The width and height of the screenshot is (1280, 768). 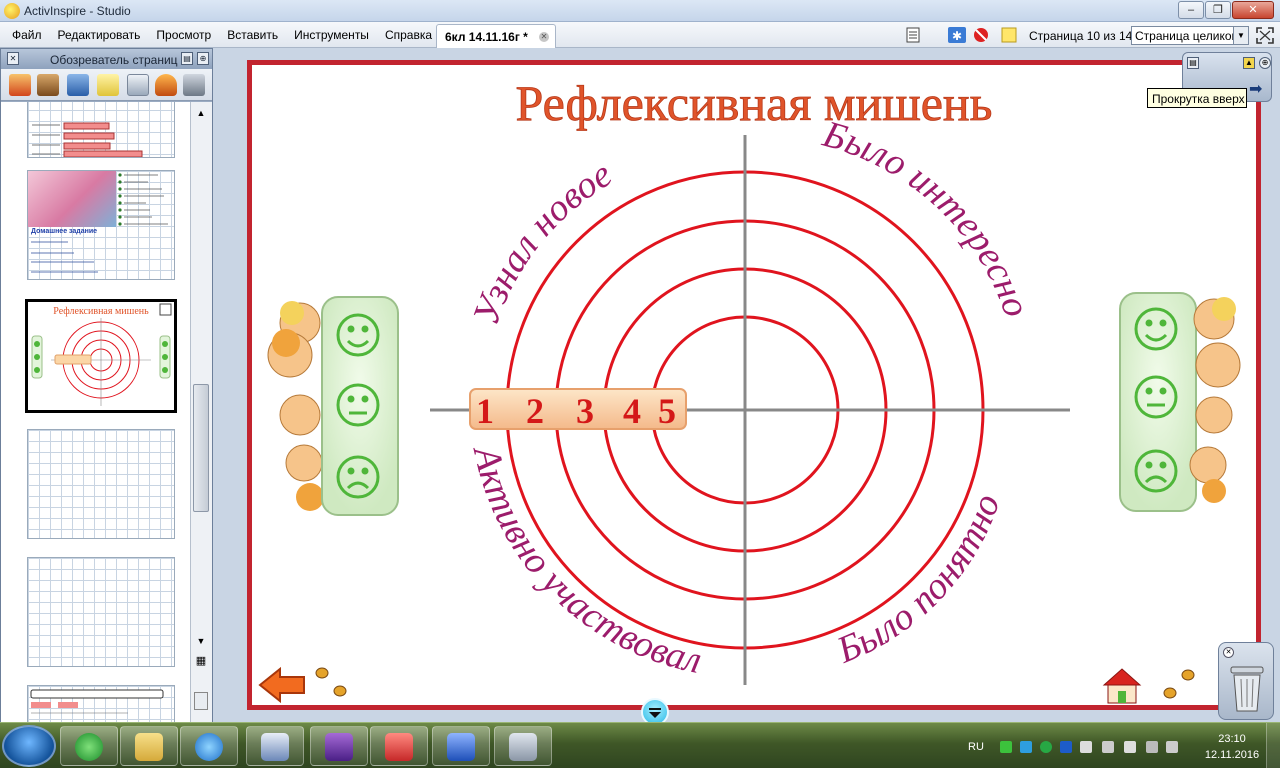 What do you see at coordinates (408, 35) in the screenshot?
I see `menu-help: Справка` at bounding box center [408, 35].